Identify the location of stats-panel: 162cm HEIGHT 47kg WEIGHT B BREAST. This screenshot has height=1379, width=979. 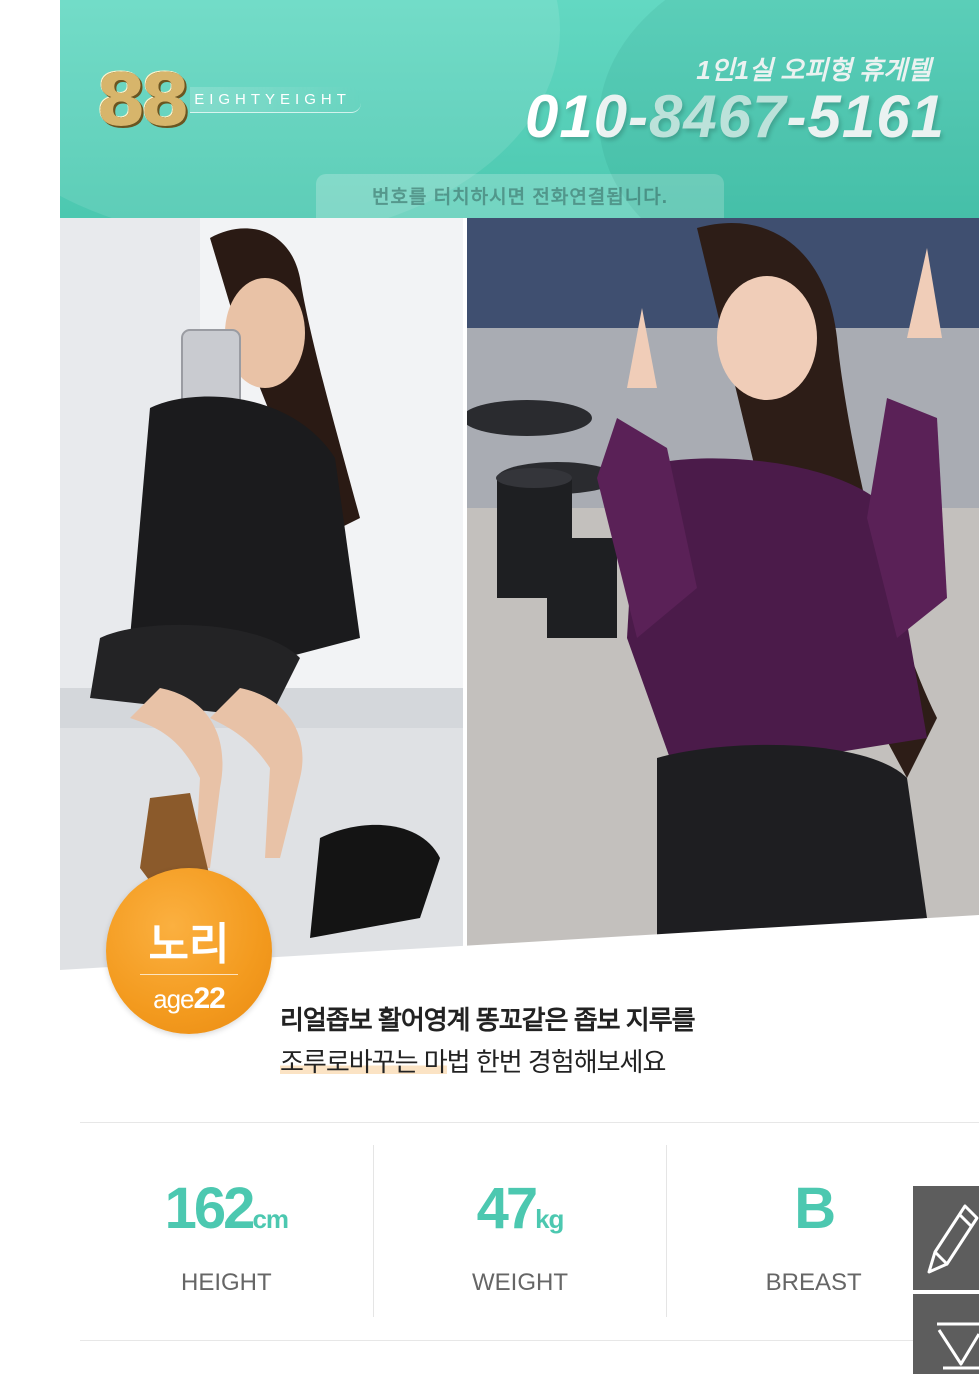
(520, 1231).